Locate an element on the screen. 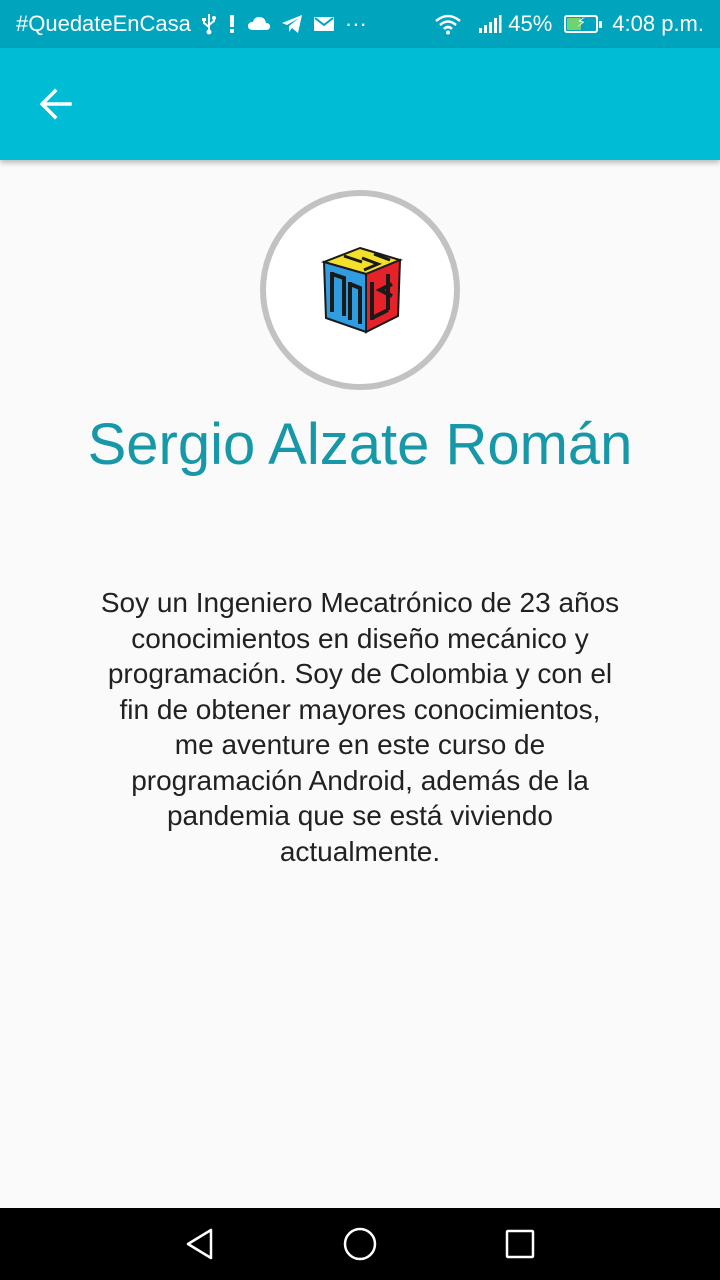  wifi-icon is located at coordinates (448, 24).